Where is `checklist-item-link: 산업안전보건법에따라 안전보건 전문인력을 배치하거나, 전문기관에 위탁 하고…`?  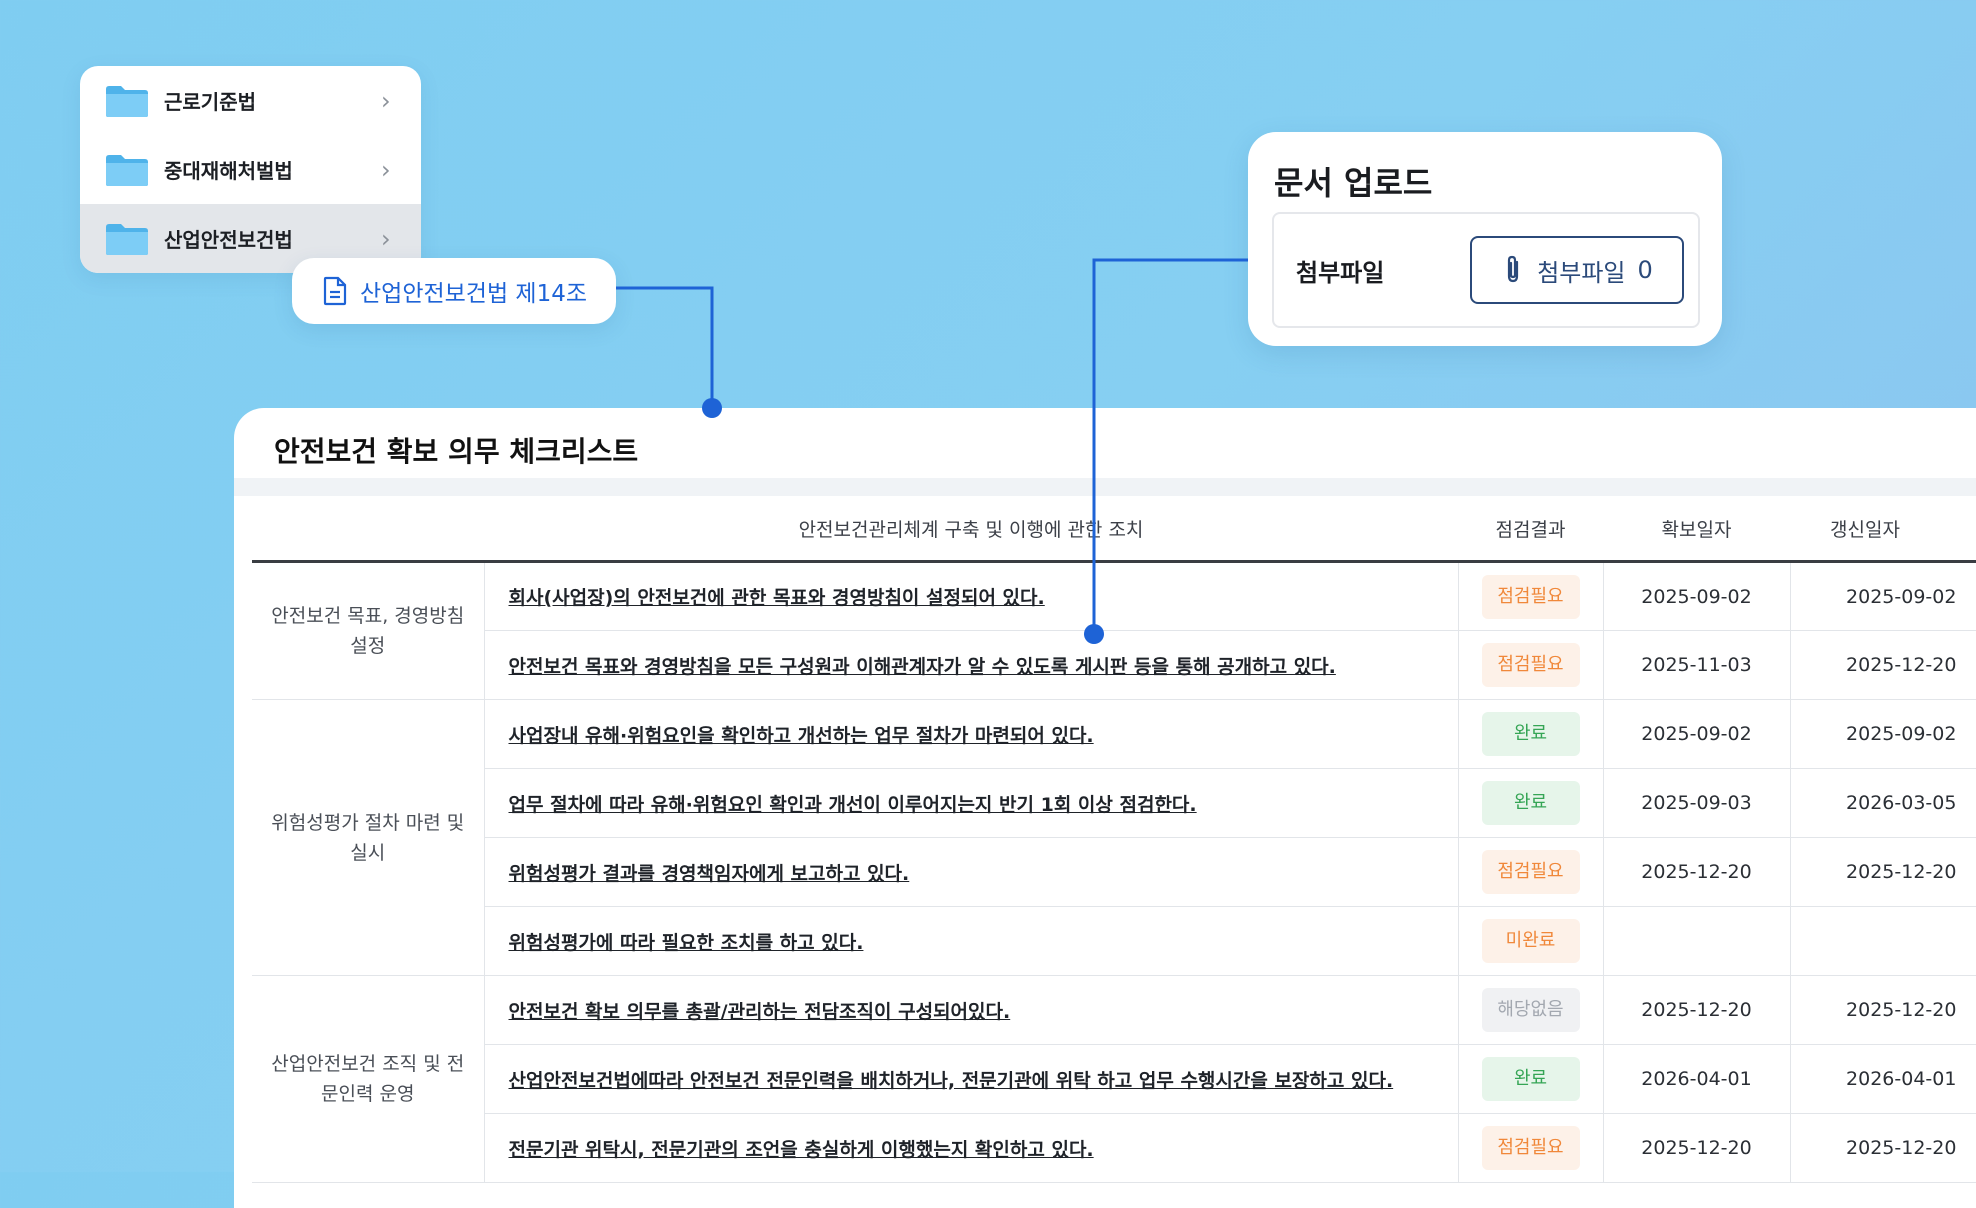 checklist-item-link: 산업안전보건법에따라 안전보건 전문인력을 배치하거나, 전문기관에 위탁 하고… is located at coordinates (951, 1081).